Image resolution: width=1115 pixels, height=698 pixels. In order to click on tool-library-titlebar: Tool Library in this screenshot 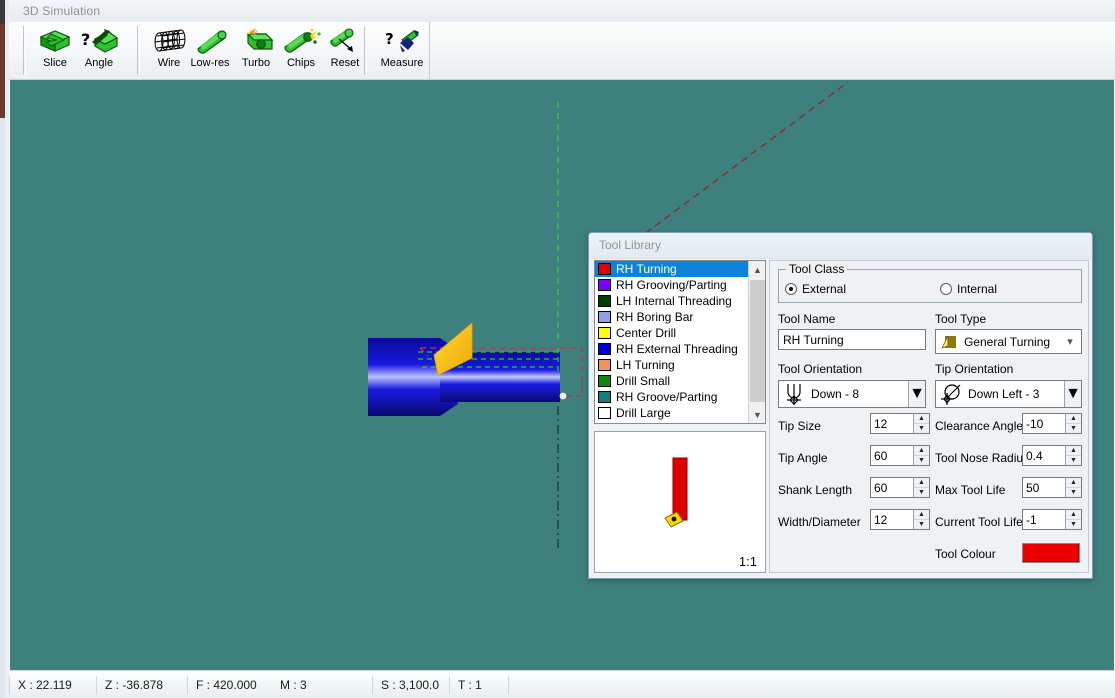, I will do `click(840, 246)`.